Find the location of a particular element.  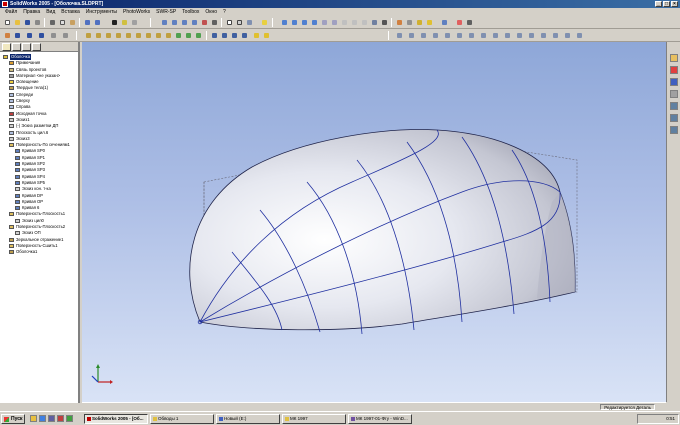

zoom-in-out-icon is located at coordinates (184, 22).